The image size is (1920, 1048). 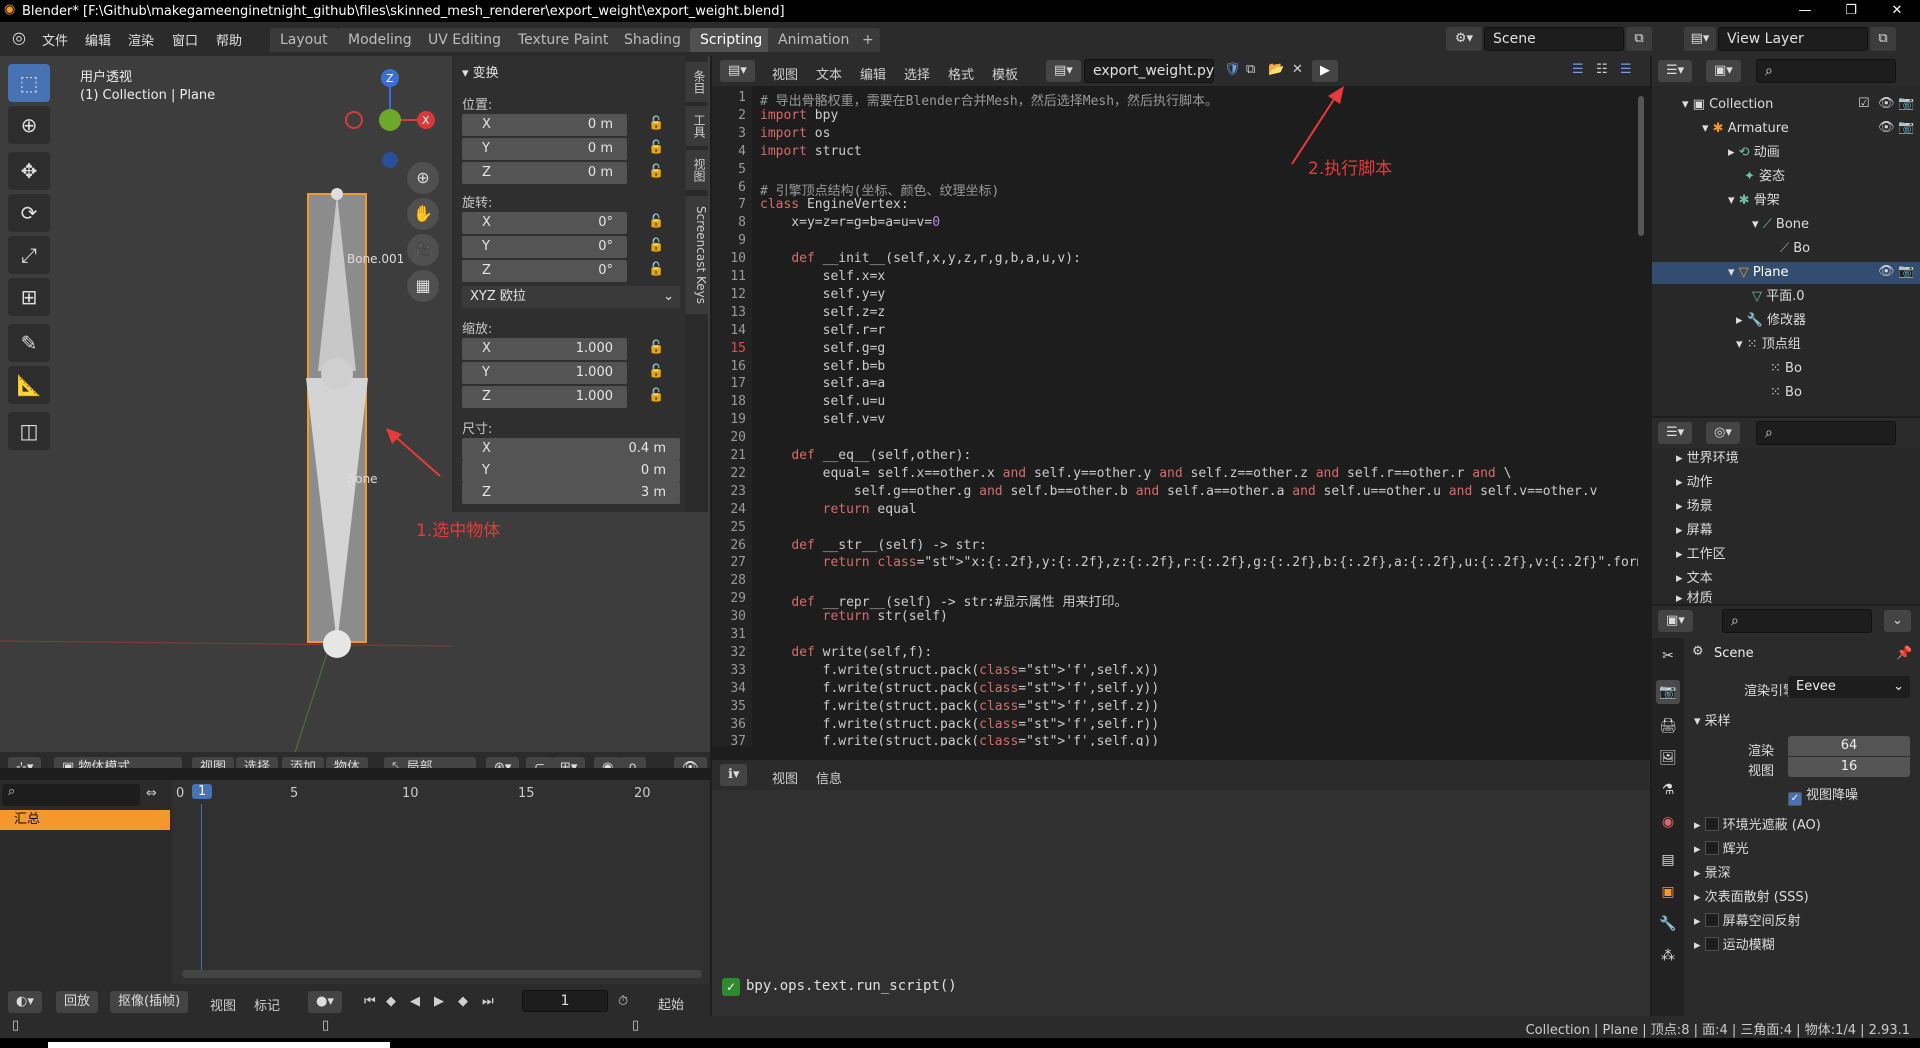 I want to click on code-line: self.x=x, so click(x=823, y=276).